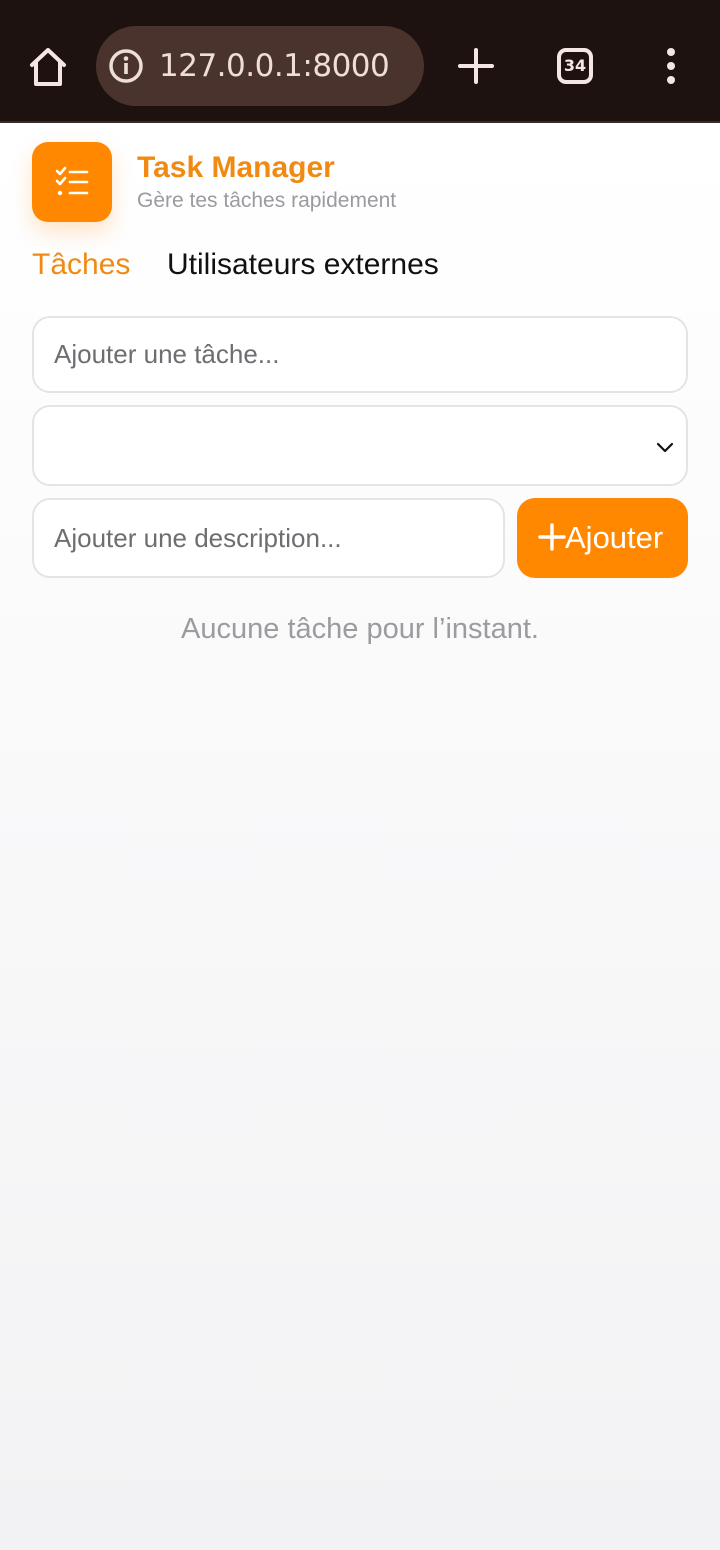  Describe the element at coordinates (665, 447) in the screenshot. I see `chevron-down-icon` at that location.